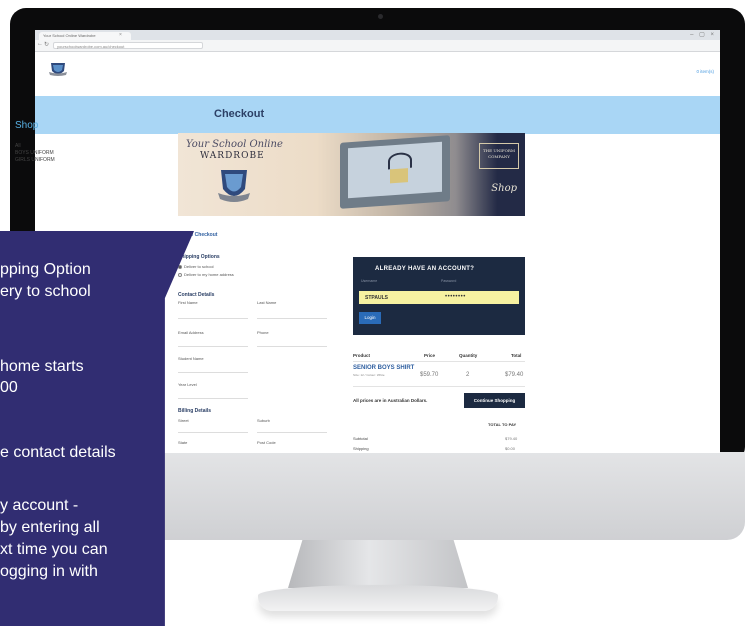 The image size is (745, 626). I want to click on email-label: Email Address, so click(191, 332).